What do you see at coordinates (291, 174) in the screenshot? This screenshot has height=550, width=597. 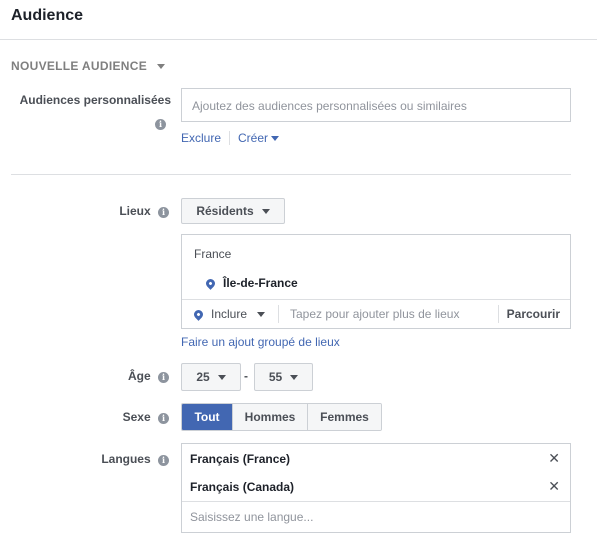 I see `section-divider` at bounding box center [291, 174].